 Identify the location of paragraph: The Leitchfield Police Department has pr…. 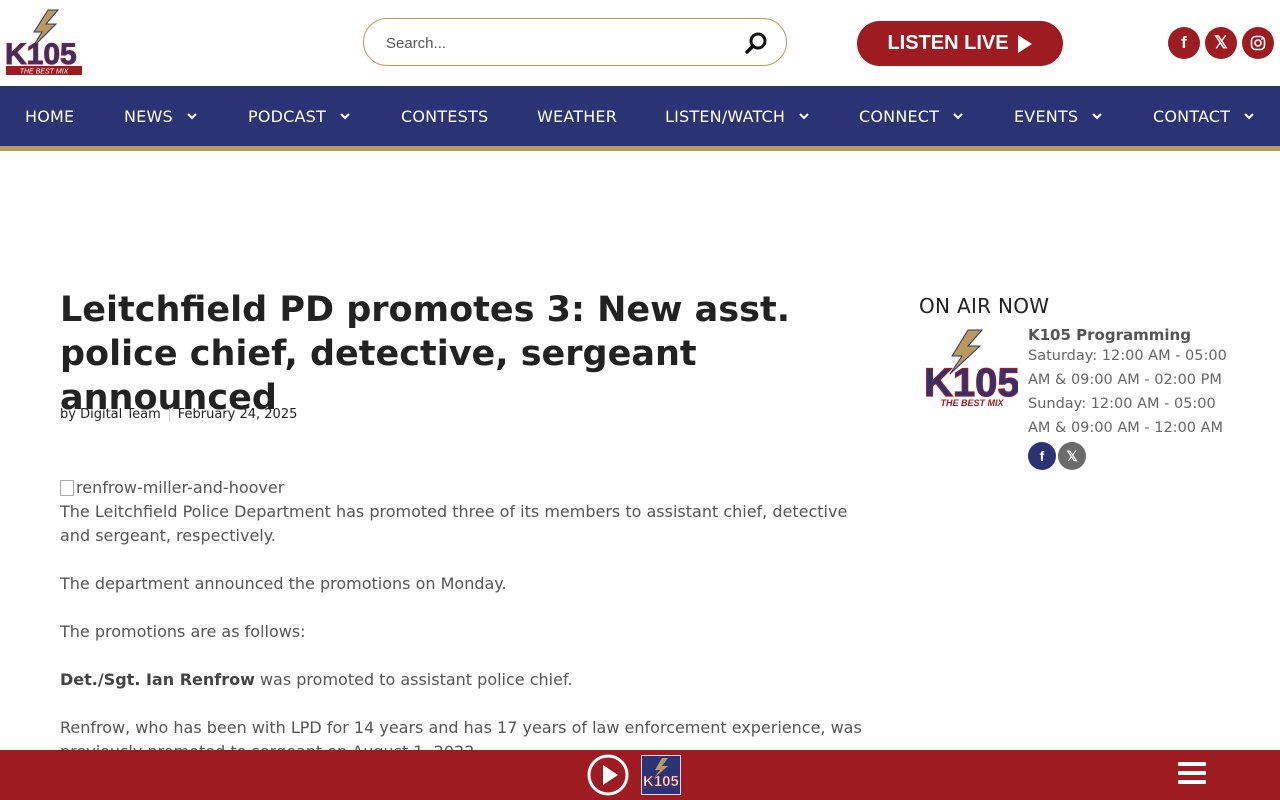
(454, 523).